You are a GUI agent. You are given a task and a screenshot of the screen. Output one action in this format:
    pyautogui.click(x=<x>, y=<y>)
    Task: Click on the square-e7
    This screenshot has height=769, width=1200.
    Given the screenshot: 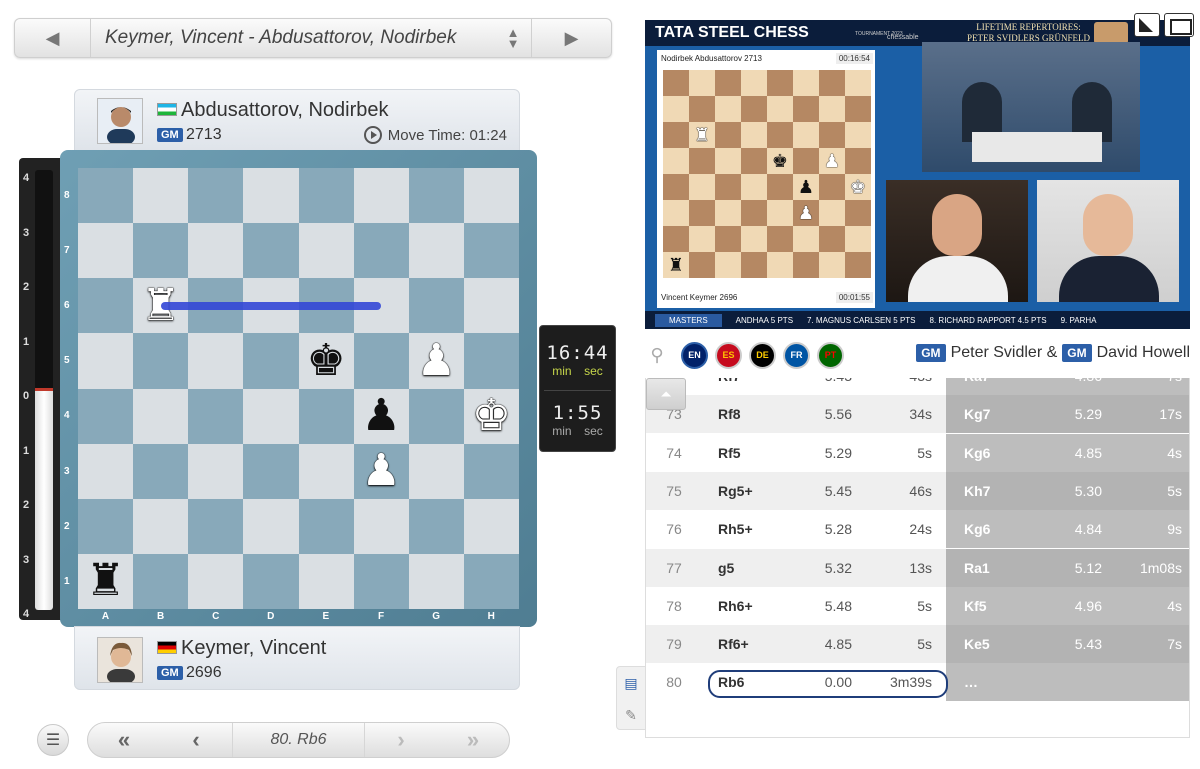 What is the action you would take?
    pyautogui.click(x=326, y=251)
    